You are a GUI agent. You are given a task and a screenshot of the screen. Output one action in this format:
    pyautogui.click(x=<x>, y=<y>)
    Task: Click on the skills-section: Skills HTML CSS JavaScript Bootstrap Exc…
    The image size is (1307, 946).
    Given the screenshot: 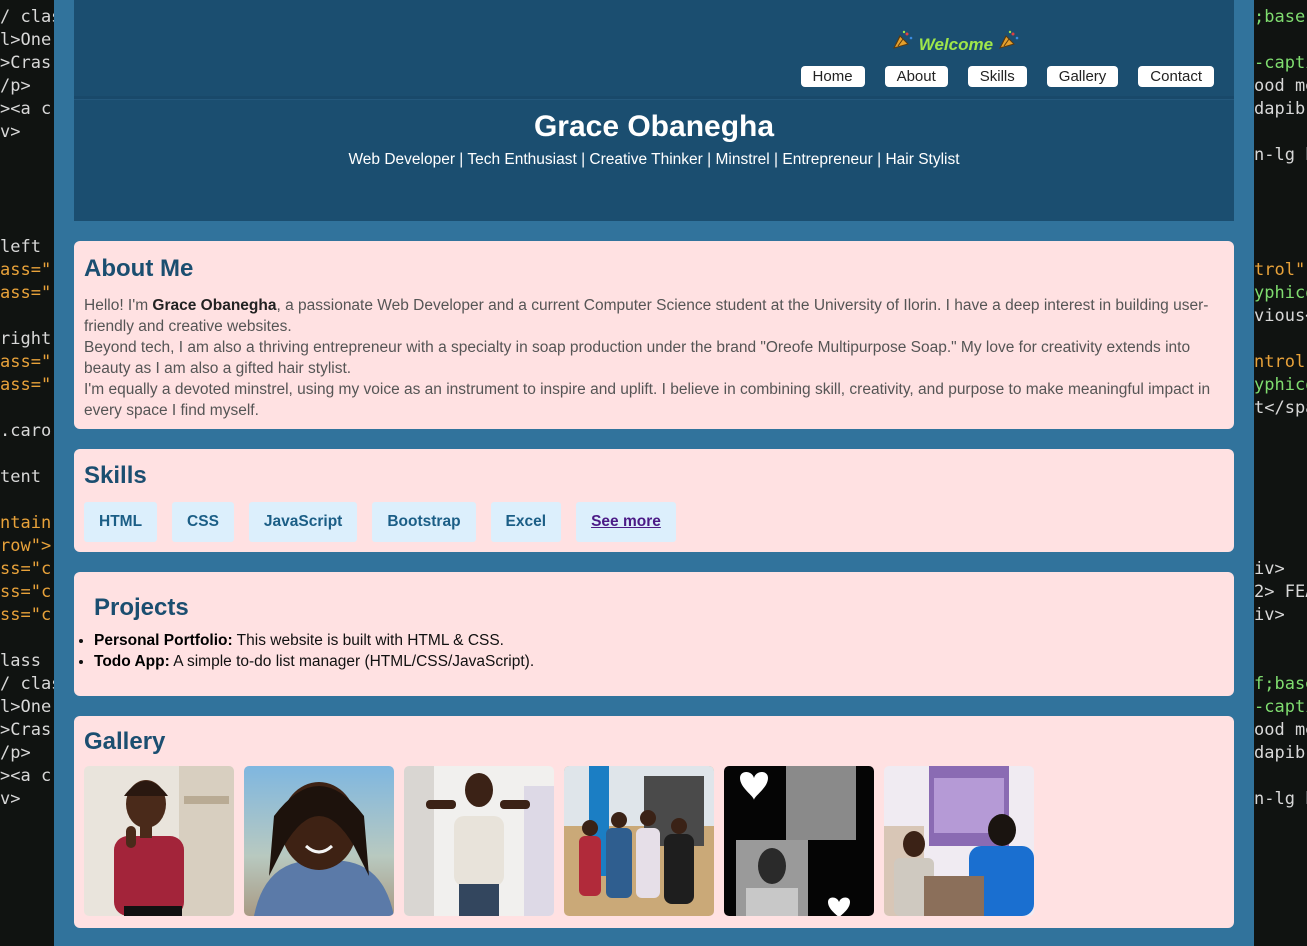 What is the action you would take?
    pyautogui.click(x=654, y=500)
    